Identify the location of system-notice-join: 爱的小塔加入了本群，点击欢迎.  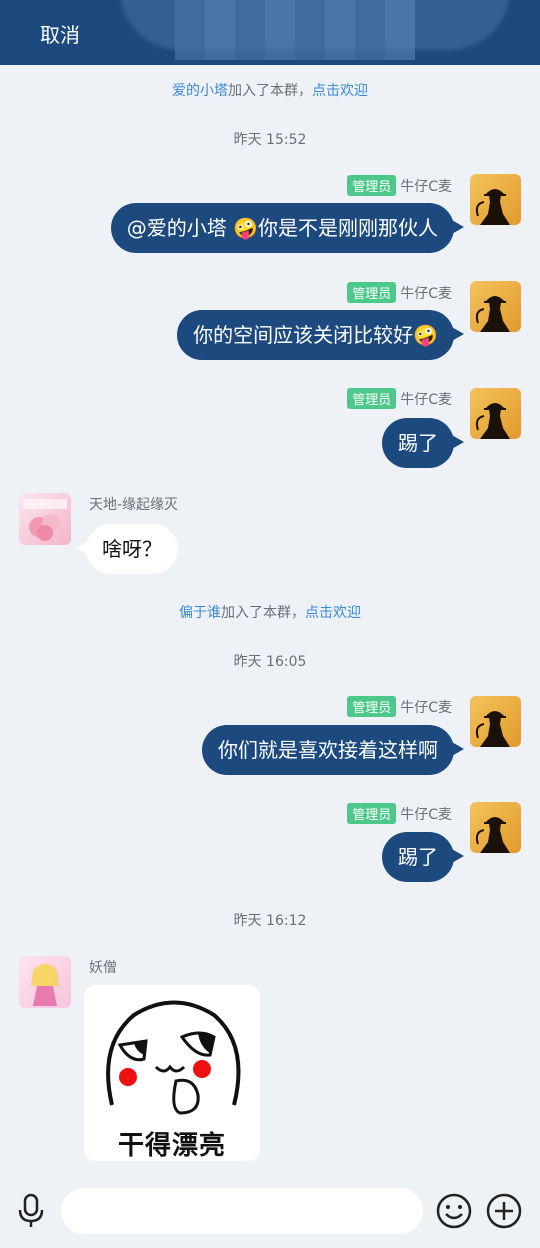
(270, 90).